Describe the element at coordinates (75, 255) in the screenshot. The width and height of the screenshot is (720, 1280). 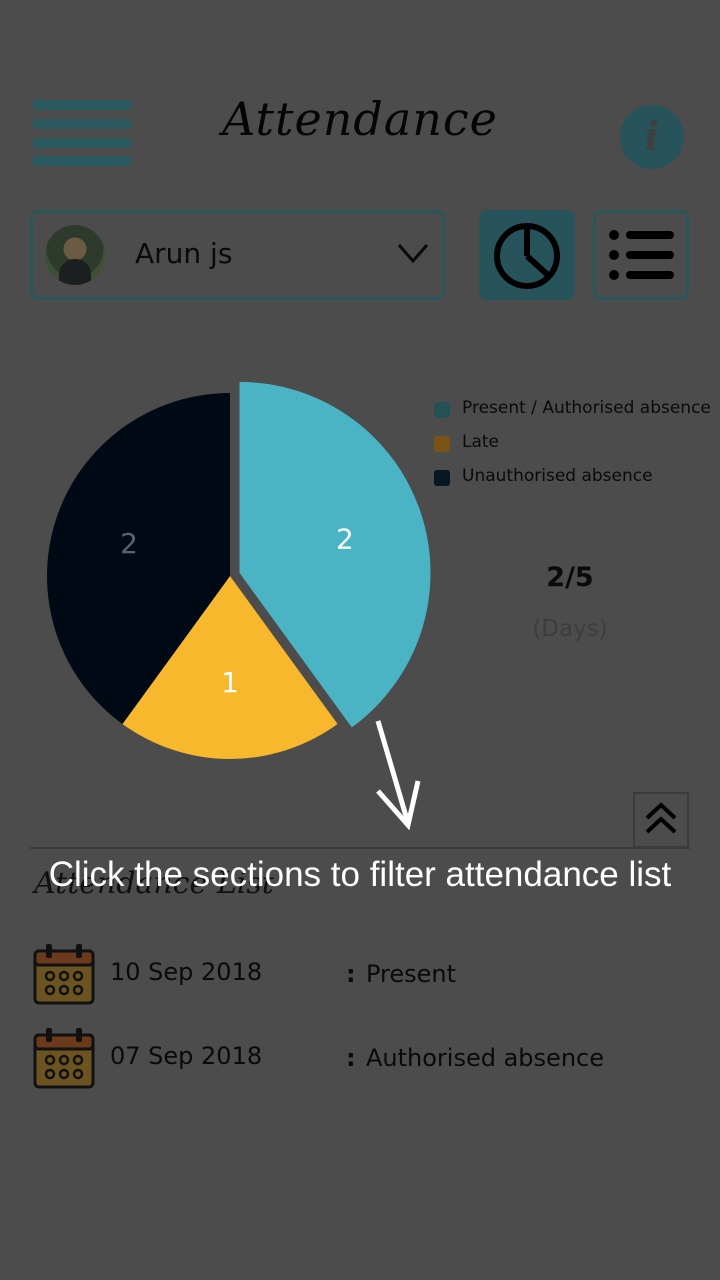
I see `avatar` at that location.